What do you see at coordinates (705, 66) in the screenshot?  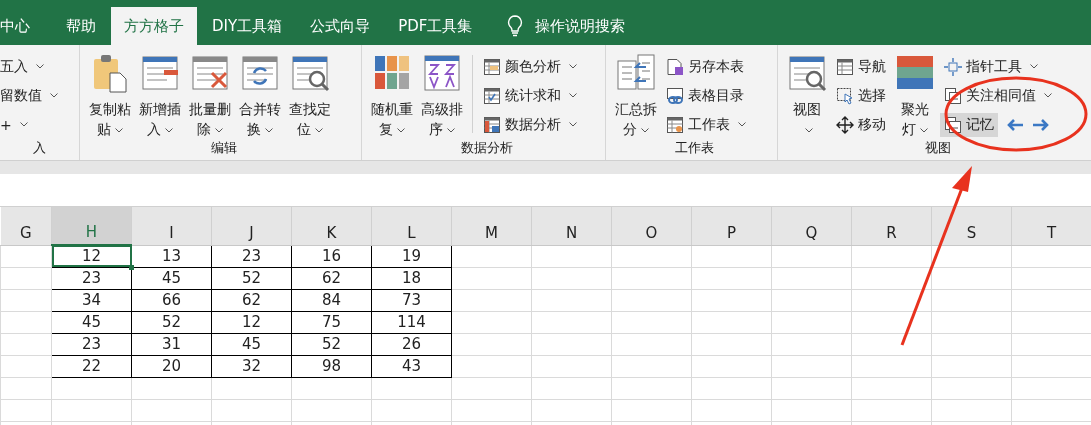 I see `ribbon-button: 另存本表` at bounding box center [705, 66].